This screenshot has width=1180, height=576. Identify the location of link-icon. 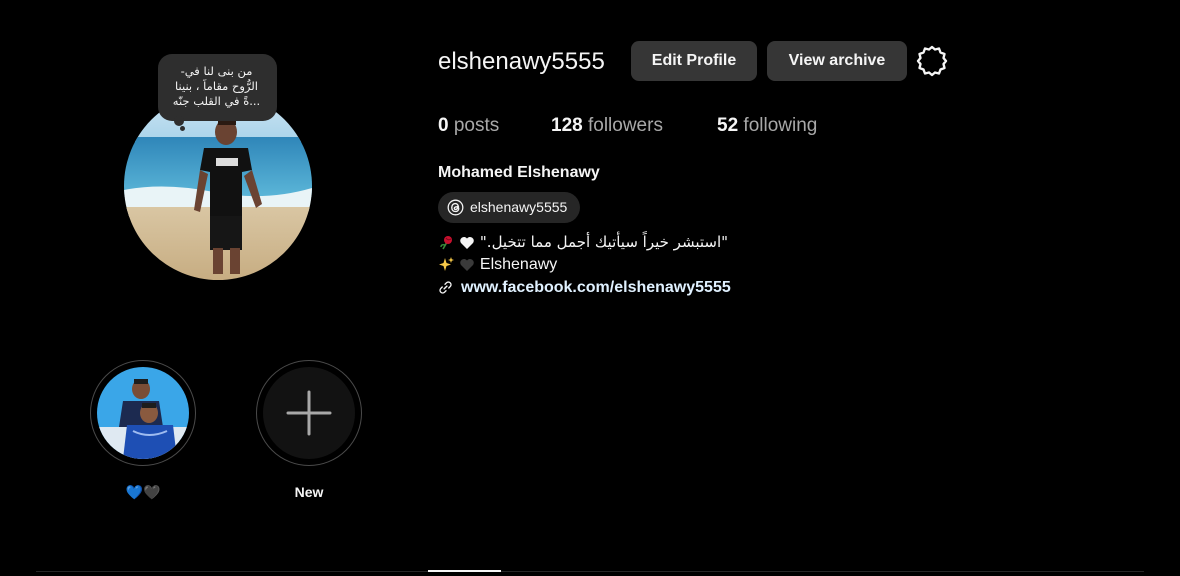
(445, 287).